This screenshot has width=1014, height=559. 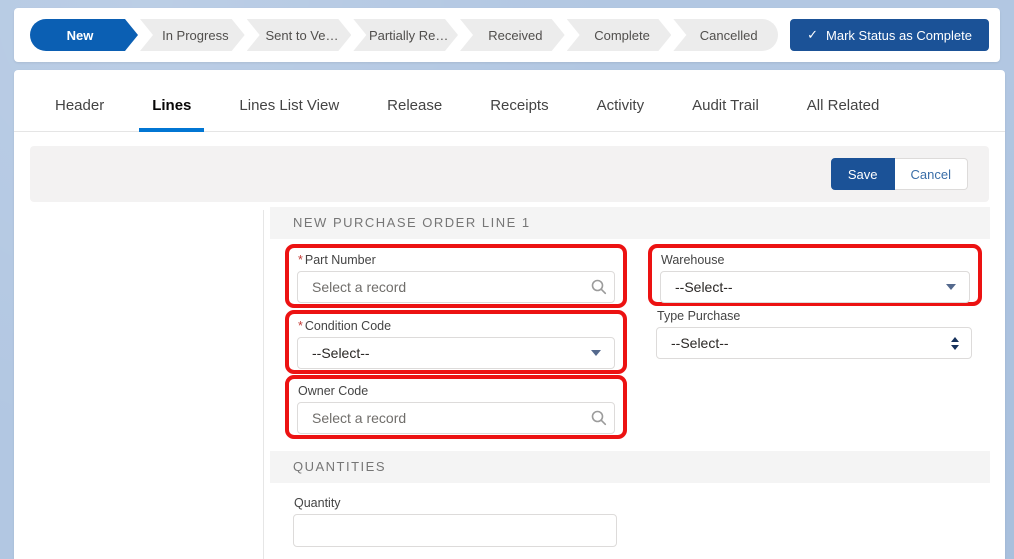 I want to click on highlight-box-part-number: * Part Number, so click(x=456, y=276).